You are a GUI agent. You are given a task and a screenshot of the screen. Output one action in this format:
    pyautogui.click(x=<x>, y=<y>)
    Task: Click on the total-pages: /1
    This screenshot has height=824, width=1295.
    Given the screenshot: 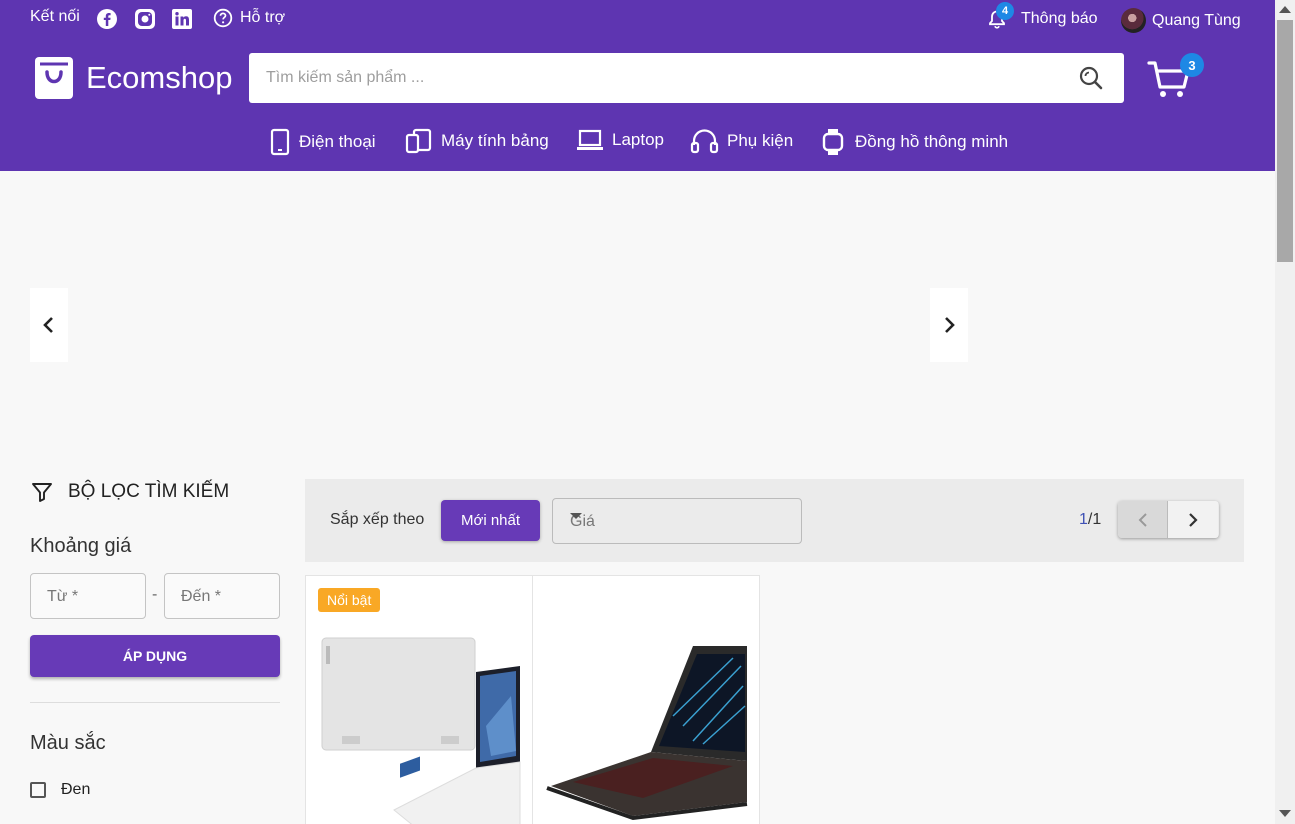 What is the action you would take?
    pyautogui.click(x=1094, y=519)
    